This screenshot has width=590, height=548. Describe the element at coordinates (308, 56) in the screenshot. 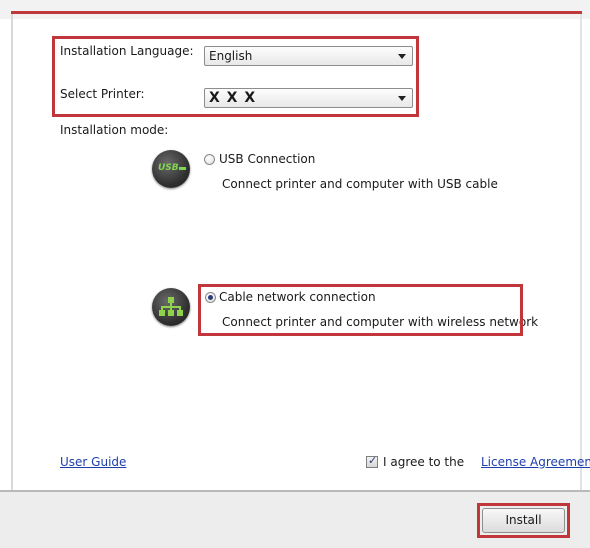

I see `language-select: English` at that location.